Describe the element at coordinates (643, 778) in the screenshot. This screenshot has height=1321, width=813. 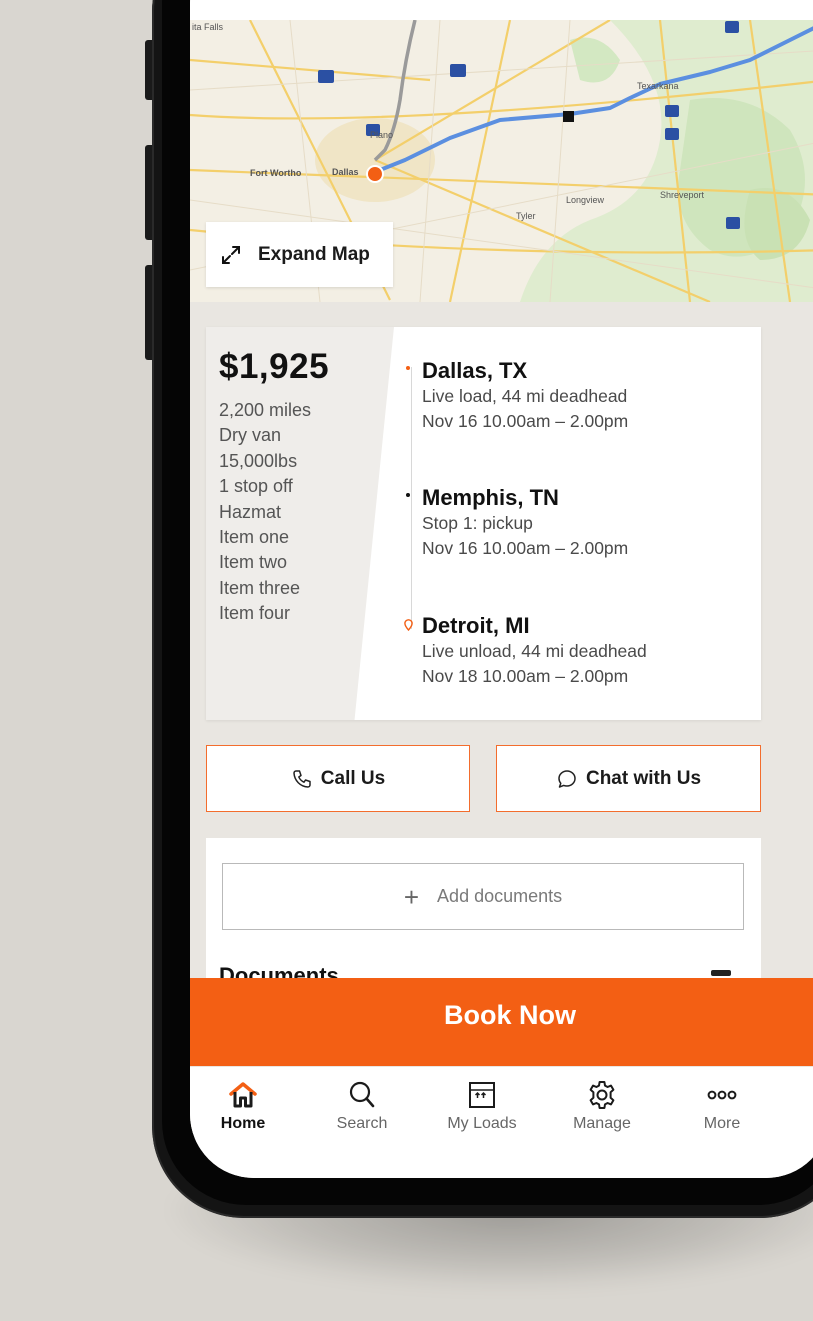
I see `chat-with-us-label: Chat with Us` at that location.